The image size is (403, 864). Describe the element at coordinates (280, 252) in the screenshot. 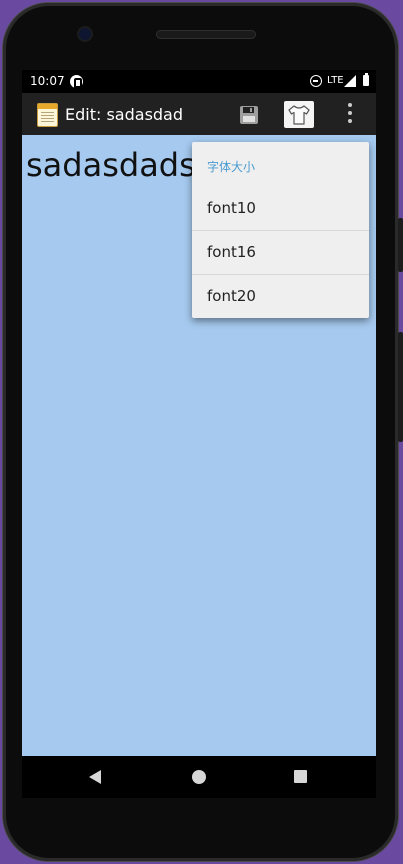

I see `menu-item-font16: font16` at that location.